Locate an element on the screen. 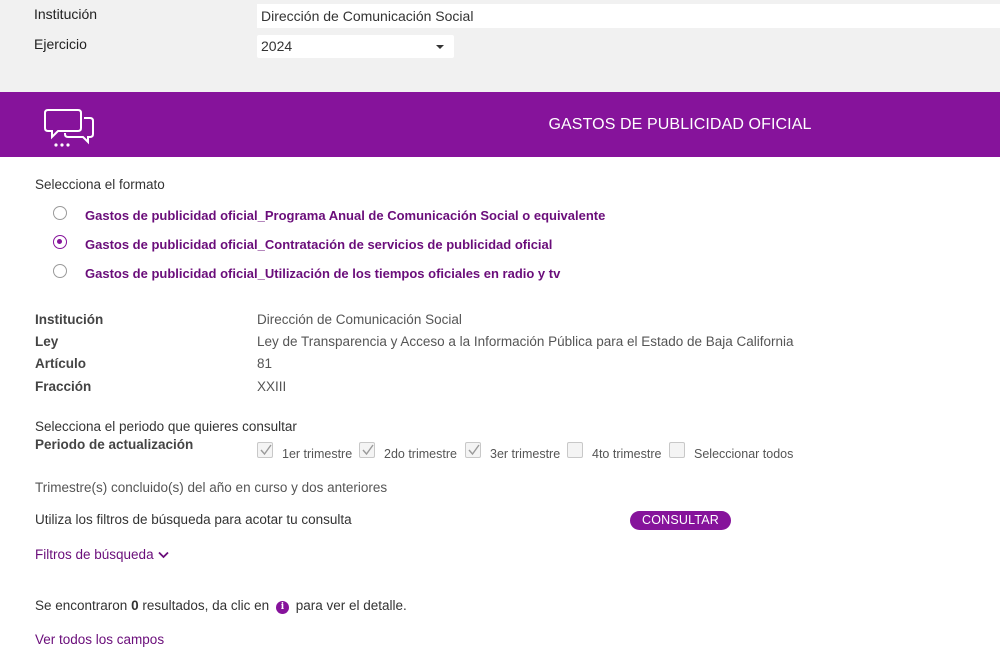 The image size is (1000, 649). detail-key-fraccion: Fracción is located at coordinates (63, 386).